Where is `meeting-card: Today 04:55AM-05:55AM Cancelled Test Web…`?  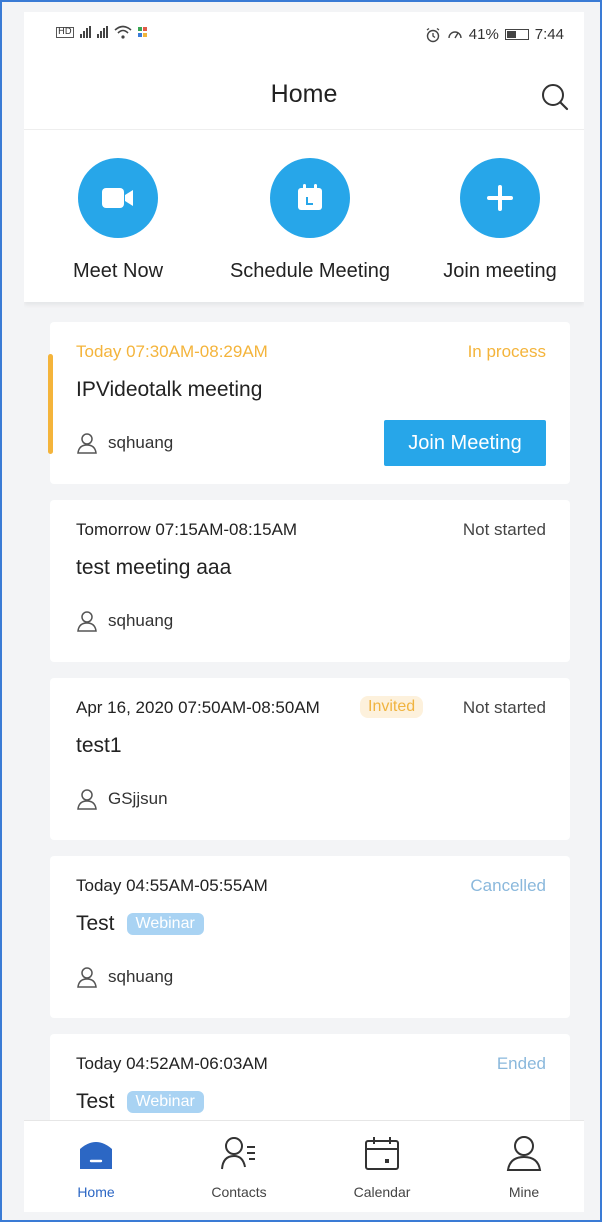
meeting-card: Today 04:55AM-05:55AM Cancelled Test Web… is located at coordinates (310, 937).